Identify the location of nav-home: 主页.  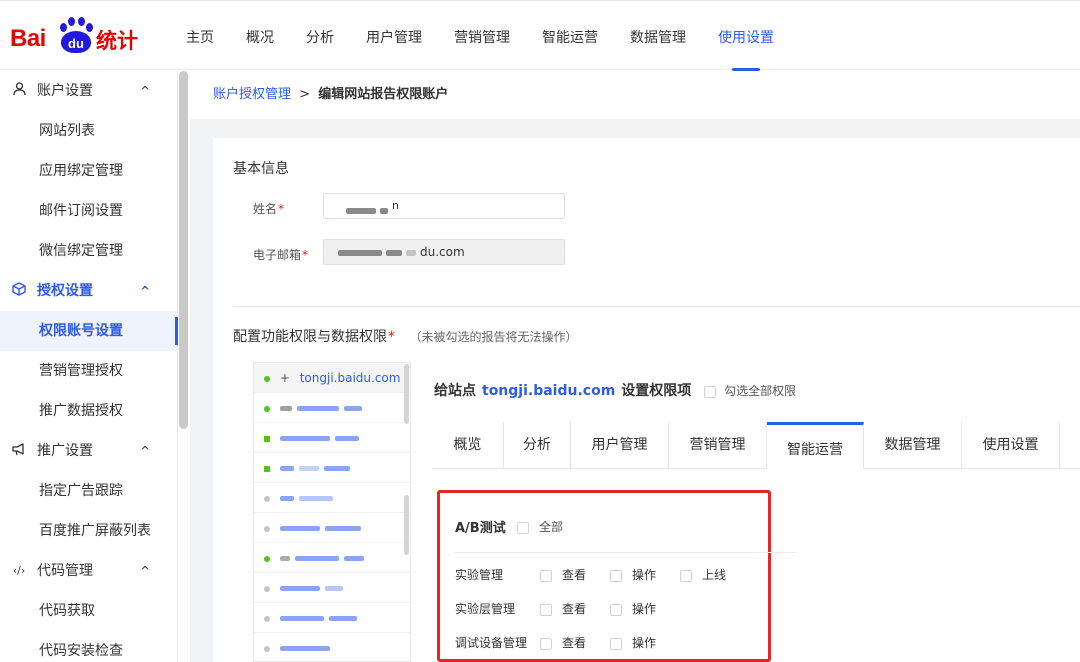
(200, 36).